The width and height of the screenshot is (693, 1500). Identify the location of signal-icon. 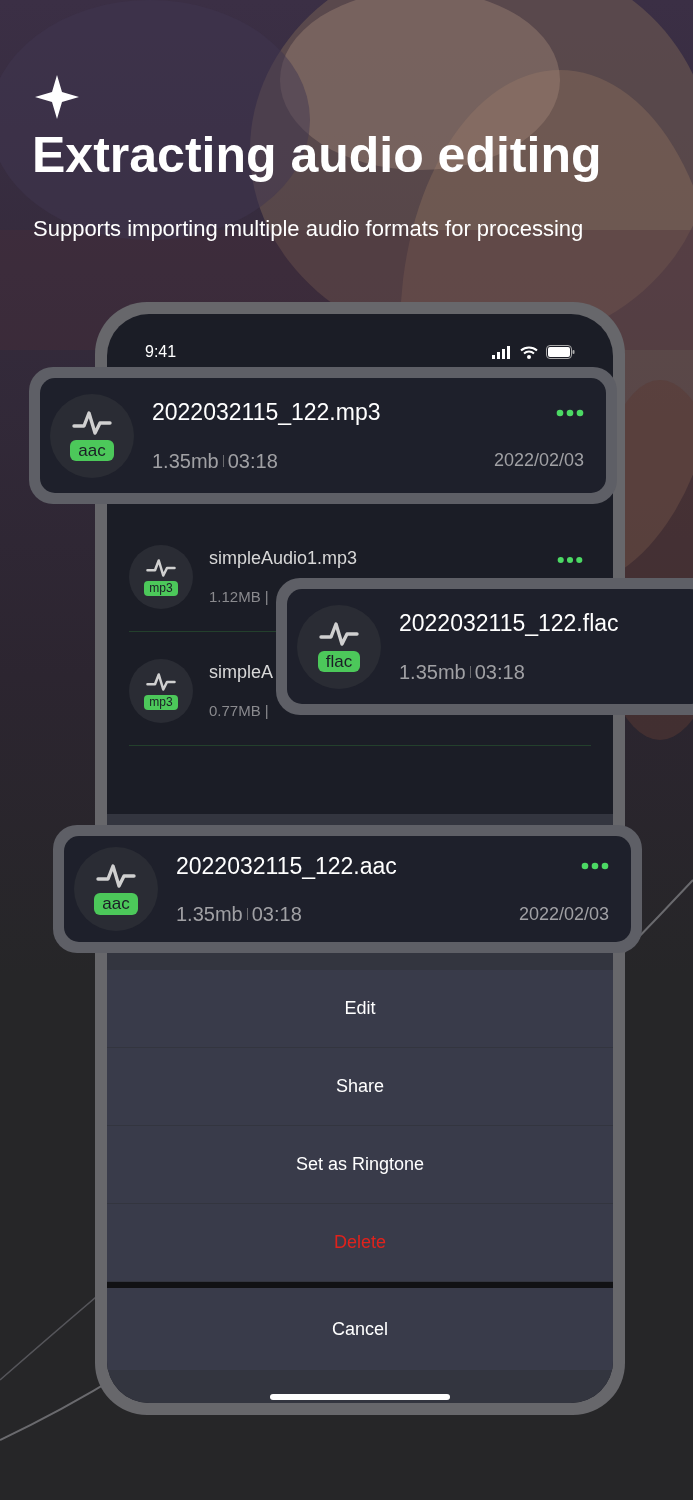
(502, 352).